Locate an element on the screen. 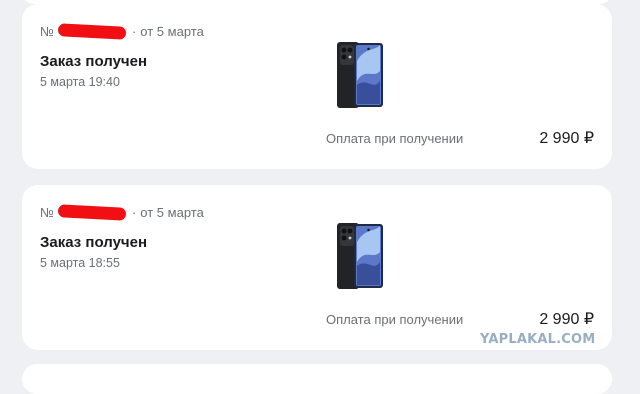 The height and width of the screenshot is (394, 640). order-status-datetime: 5 марта 18:55 is located at coordinates (80, 263).